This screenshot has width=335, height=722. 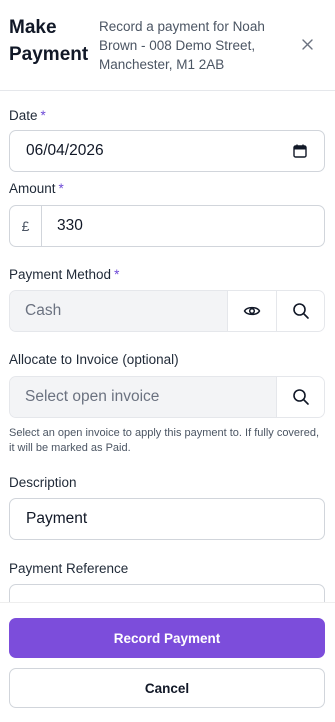 I want to click on amount-value: 330, so click(x=70, y=225).